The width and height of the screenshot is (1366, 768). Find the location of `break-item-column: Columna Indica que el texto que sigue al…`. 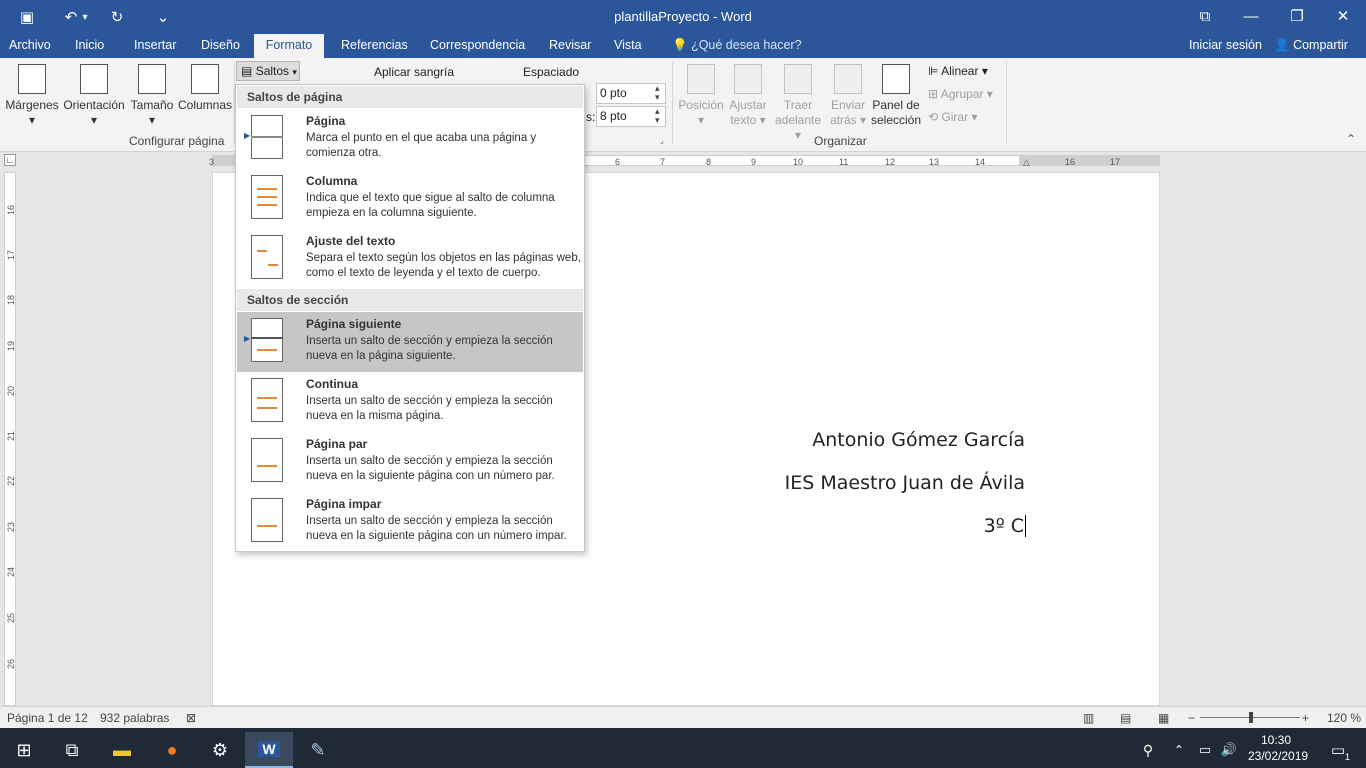

break-item-column: Columna Indica que el texto que sigue al… is located at coordinates (410, 199).